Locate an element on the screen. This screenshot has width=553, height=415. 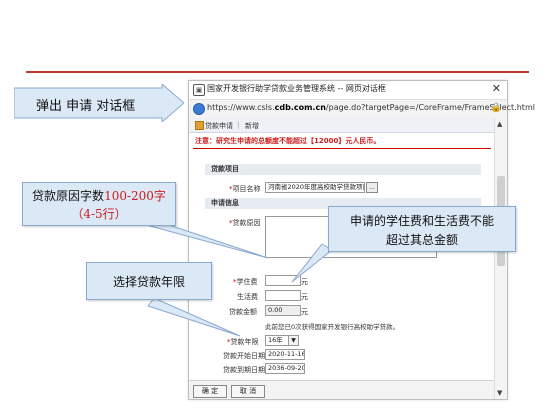
limit-callout-line1: 申请的学住费和生活费不能 is located at coordinates (421, 221).